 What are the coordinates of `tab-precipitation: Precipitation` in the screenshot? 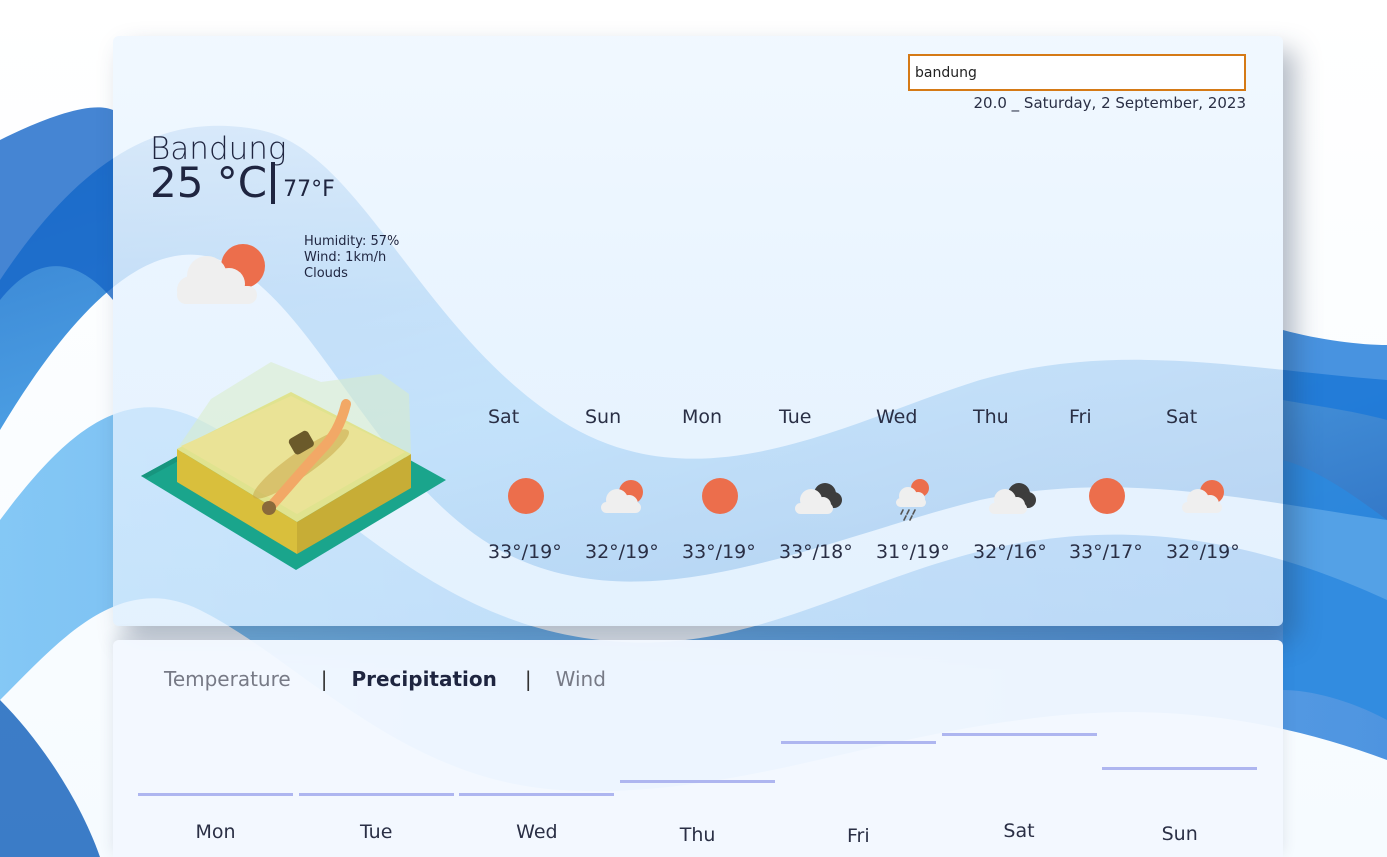 It's located at (423, 679).